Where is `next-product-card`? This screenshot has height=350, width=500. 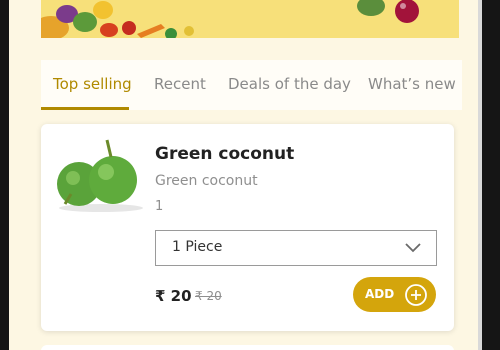 next-product-card is located at coordinates (247, 347).